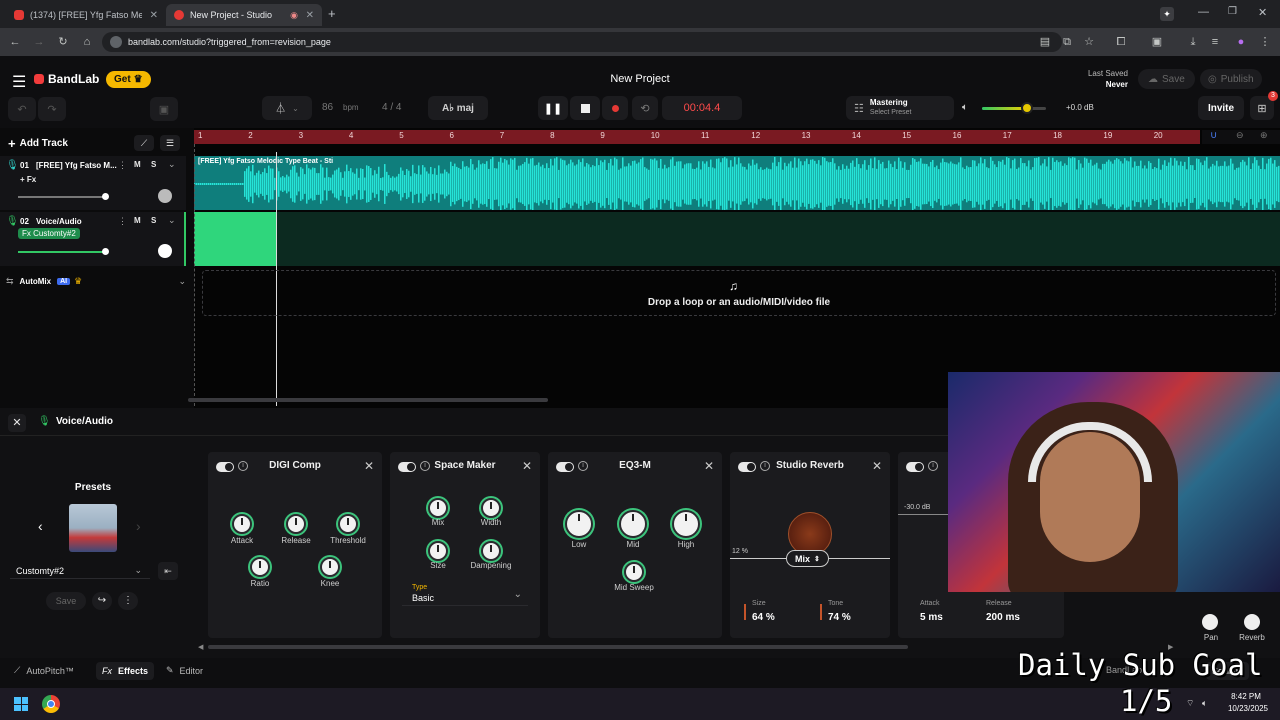 This screenshot has height=720, width=1280. What do you see at coordinates (1014, 108) in the screenshot?
I see `master-volume-slider` at bounding box center [1014, 108].